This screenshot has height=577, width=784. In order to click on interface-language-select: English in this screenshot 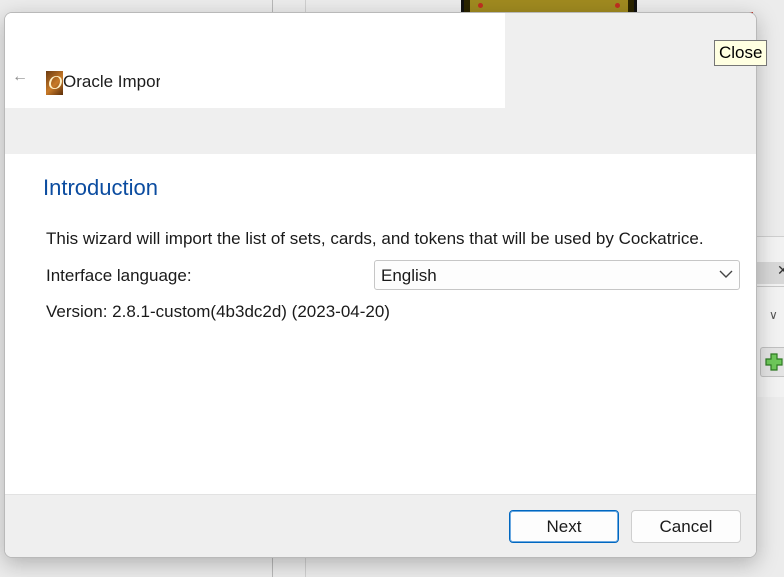, I will do `click(557, 275)`.